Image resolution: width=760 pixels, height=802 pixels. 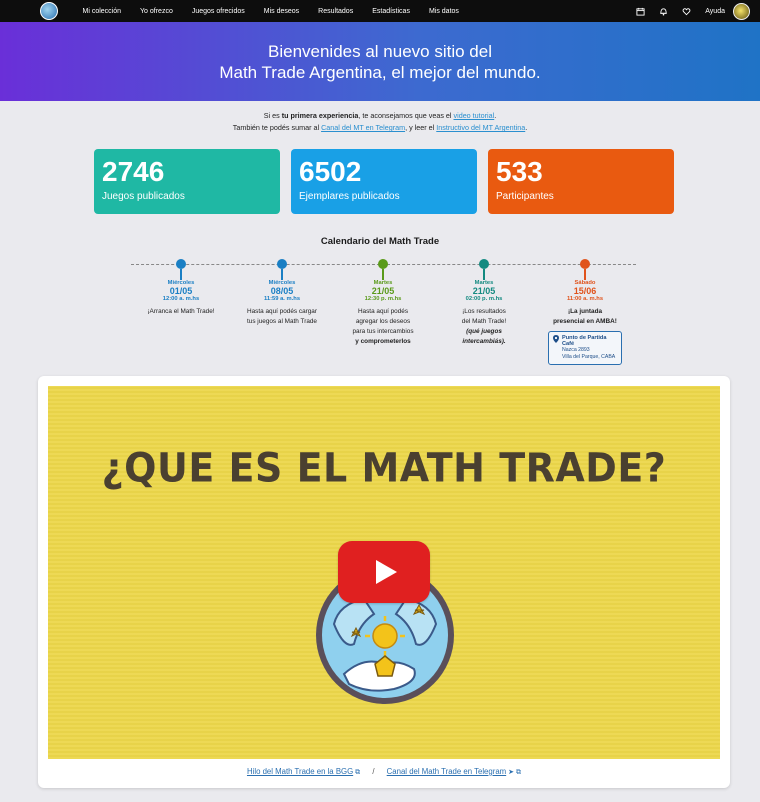 What do you see at coordinates (446, 771) in the screenshot?
I see `telegram-link: Canal del Math Trade en Telegram` at bounding box center [446, 771].